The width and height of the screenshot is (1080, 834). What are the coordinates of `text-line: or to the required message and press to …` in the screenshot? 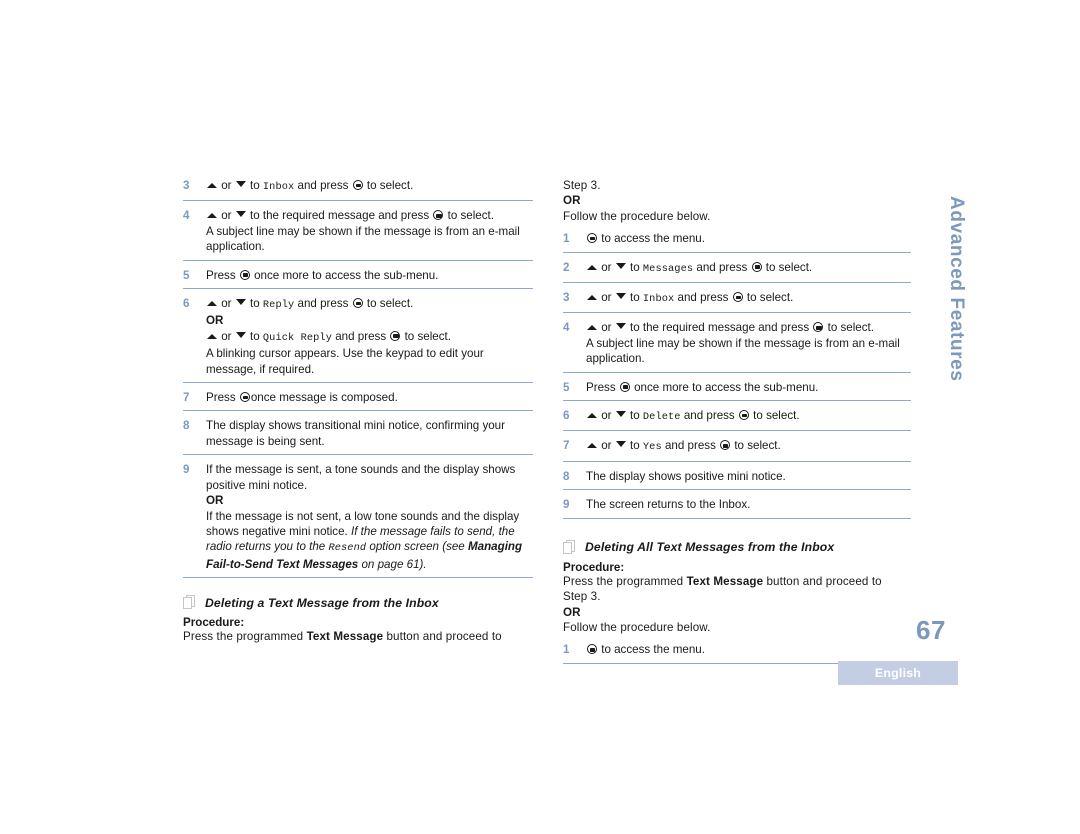 It's located at (748, 327).